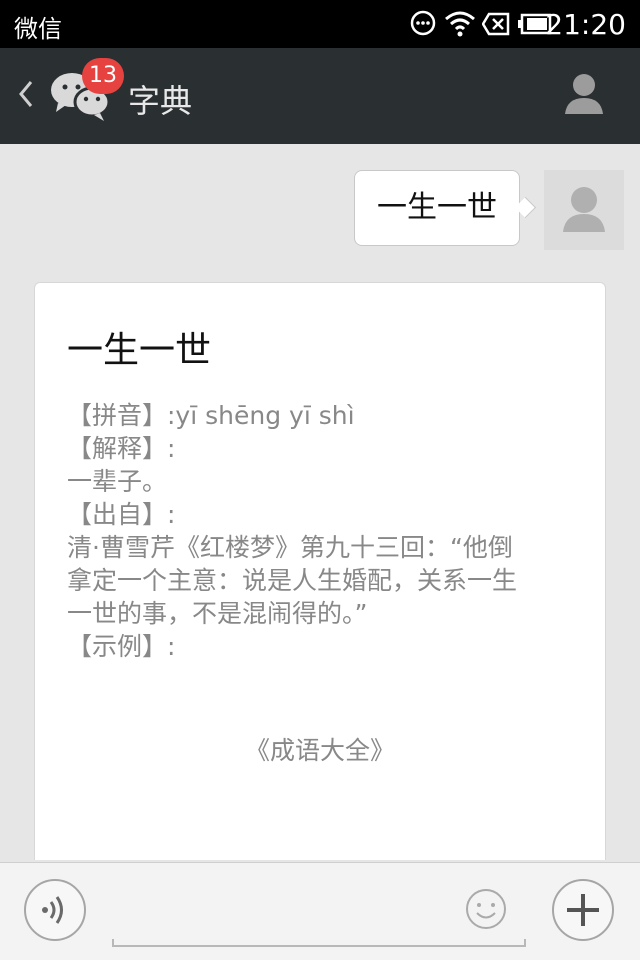 The height and width of the screenshot is (960, 640). I want to click on emoji-icon, so click(486, 909).